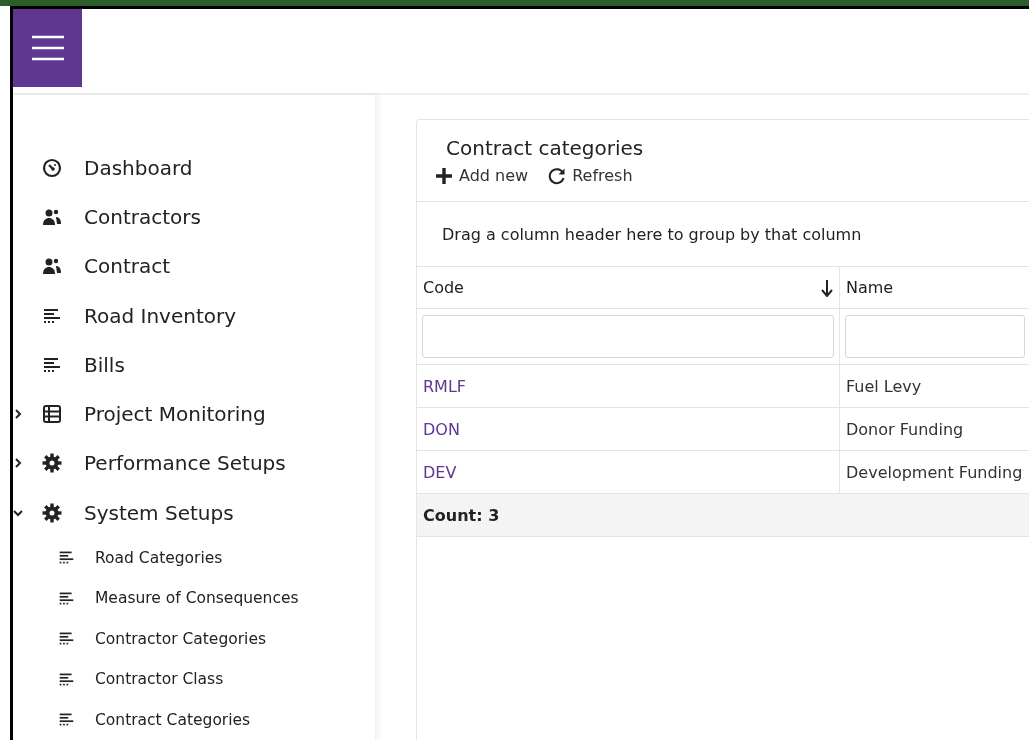 This screenshot has height=740, width=1029. Describe the element at coordinates (444, 175) in the screenshot. I see `plus-icon` at that location.